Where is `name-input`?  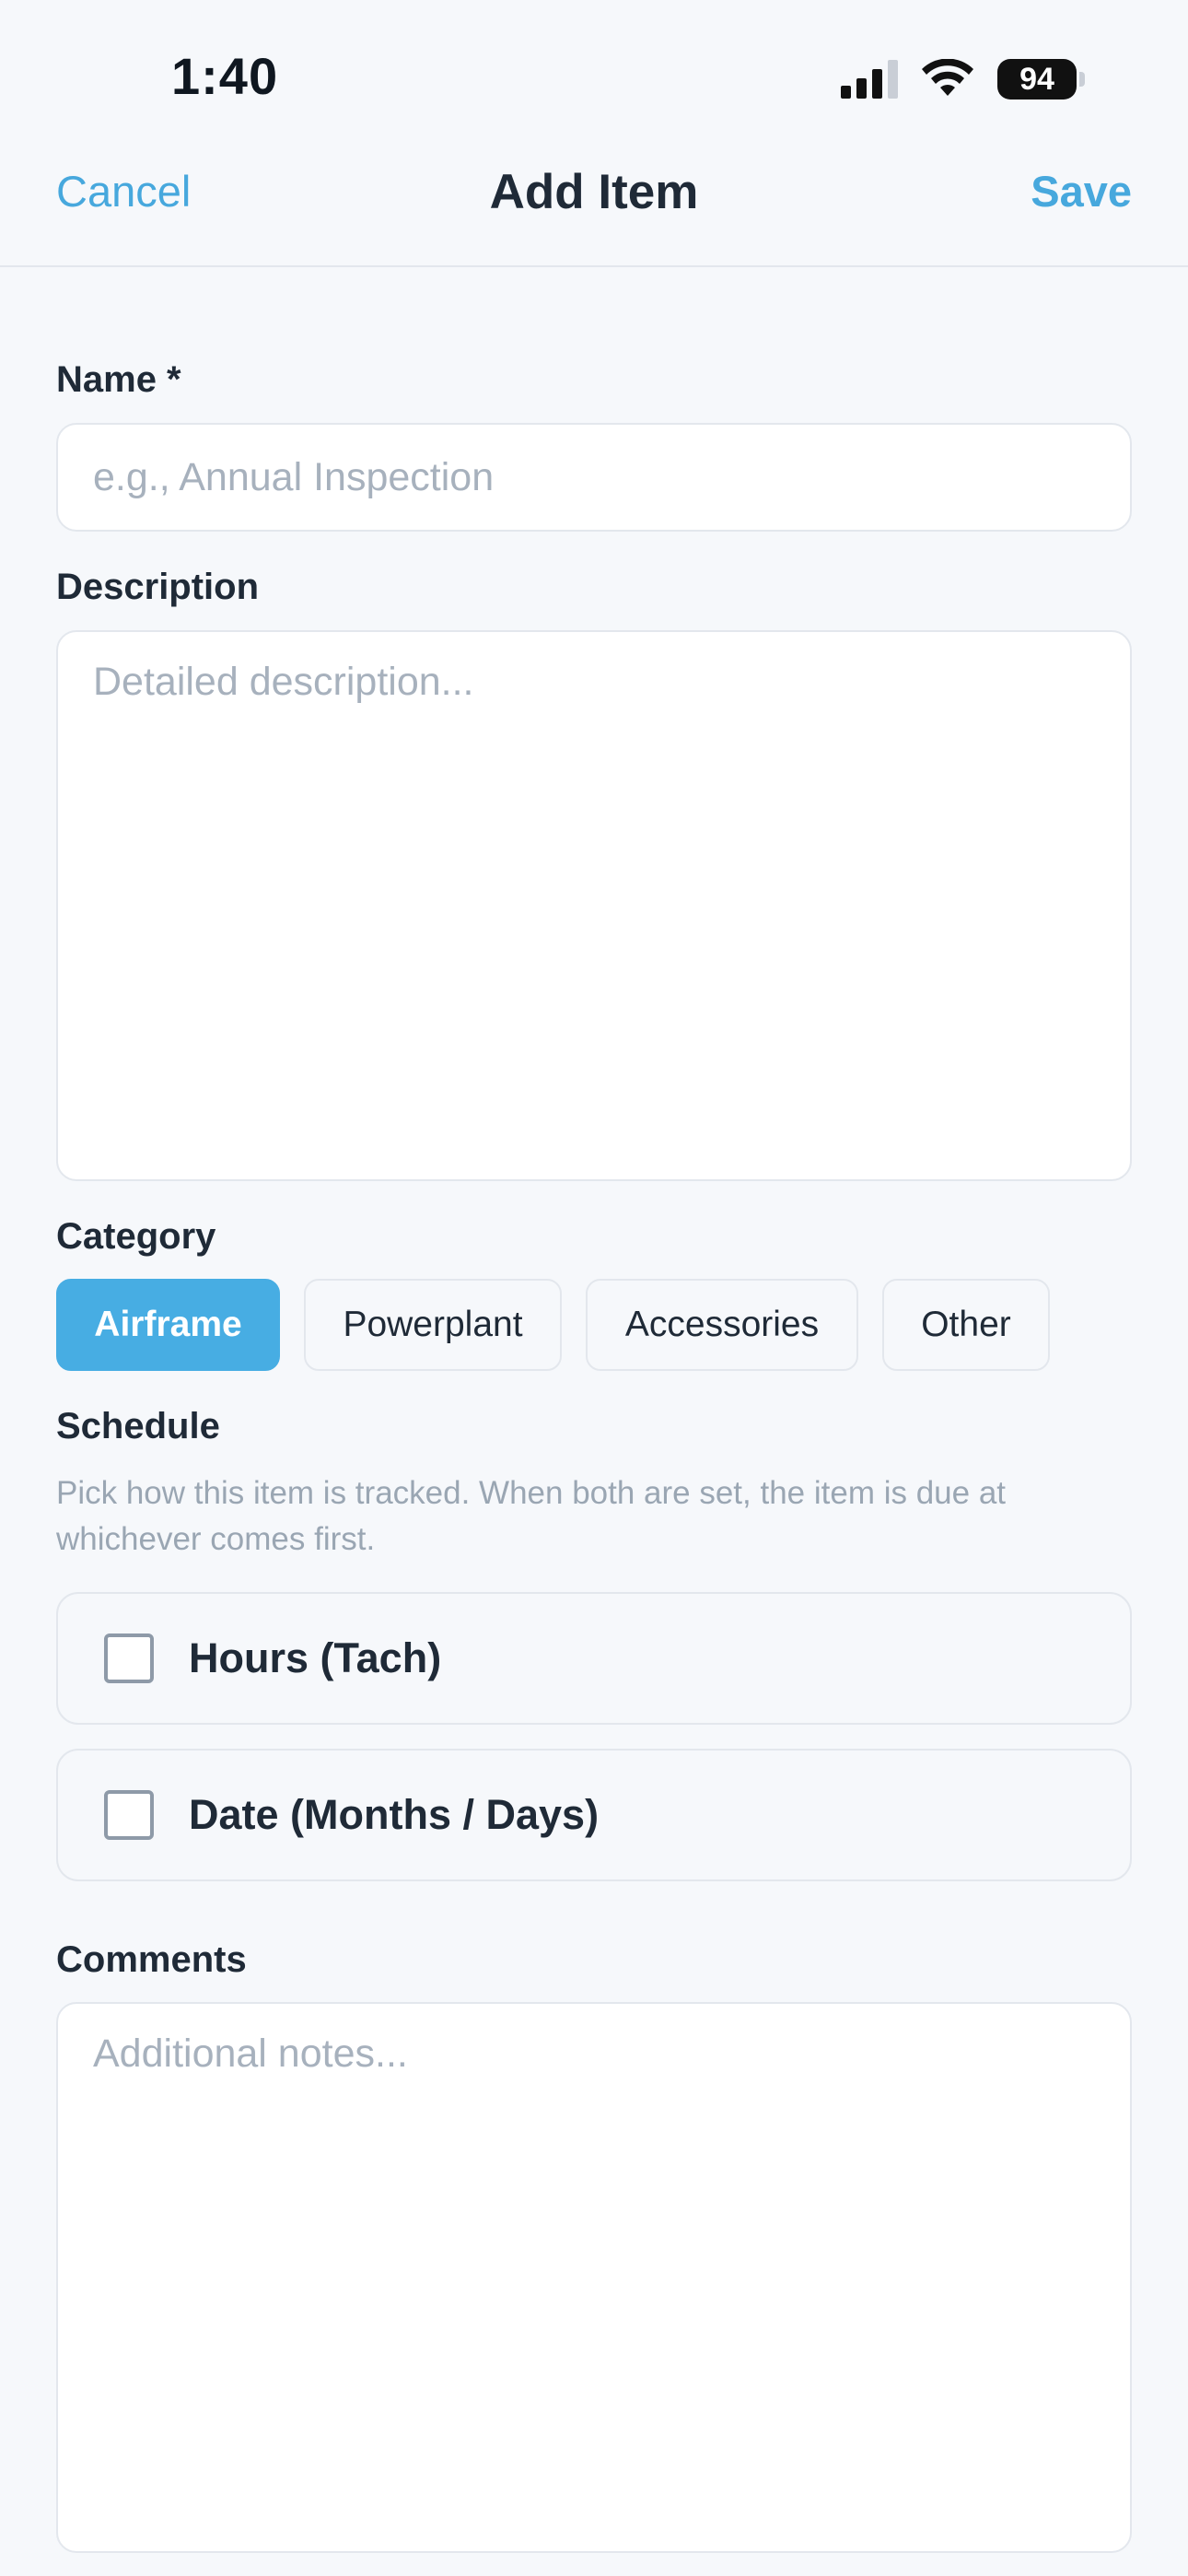 name-input is located at coordinates (594, 477).